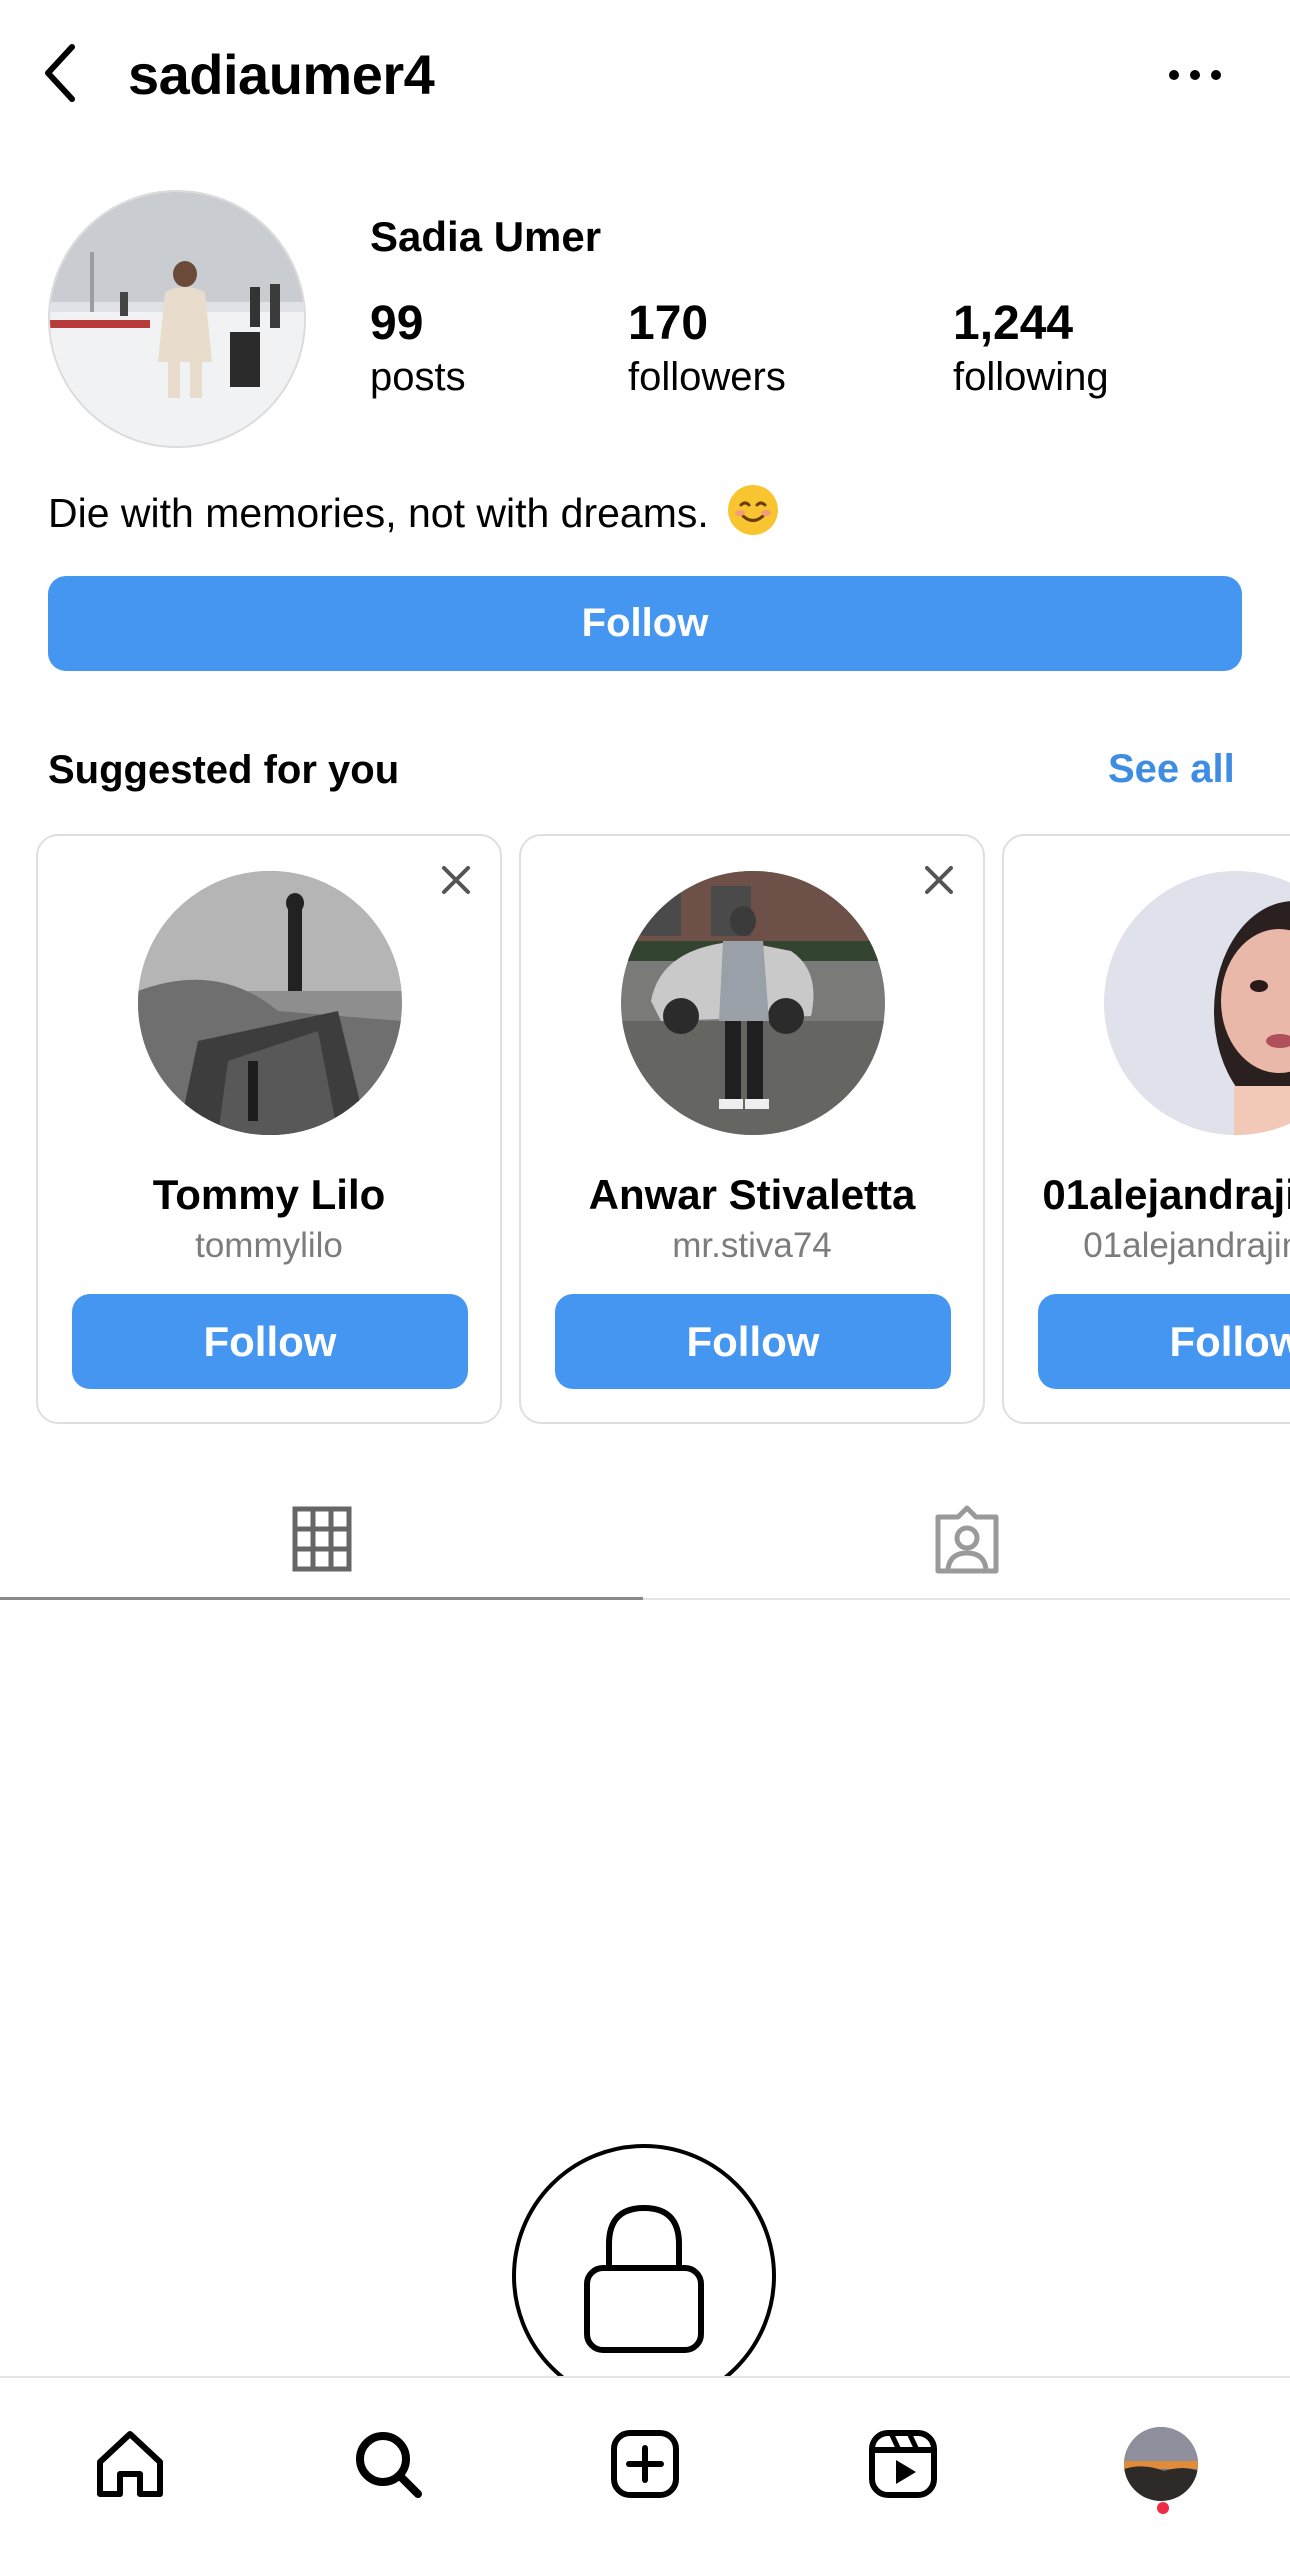 Image resolution: width=1290 pixels, height=2558 pixels. What do you see at coordinates (707, 377) in the screenshot?
I see `followers-count-label: followers` at bounding box center [707, 377].